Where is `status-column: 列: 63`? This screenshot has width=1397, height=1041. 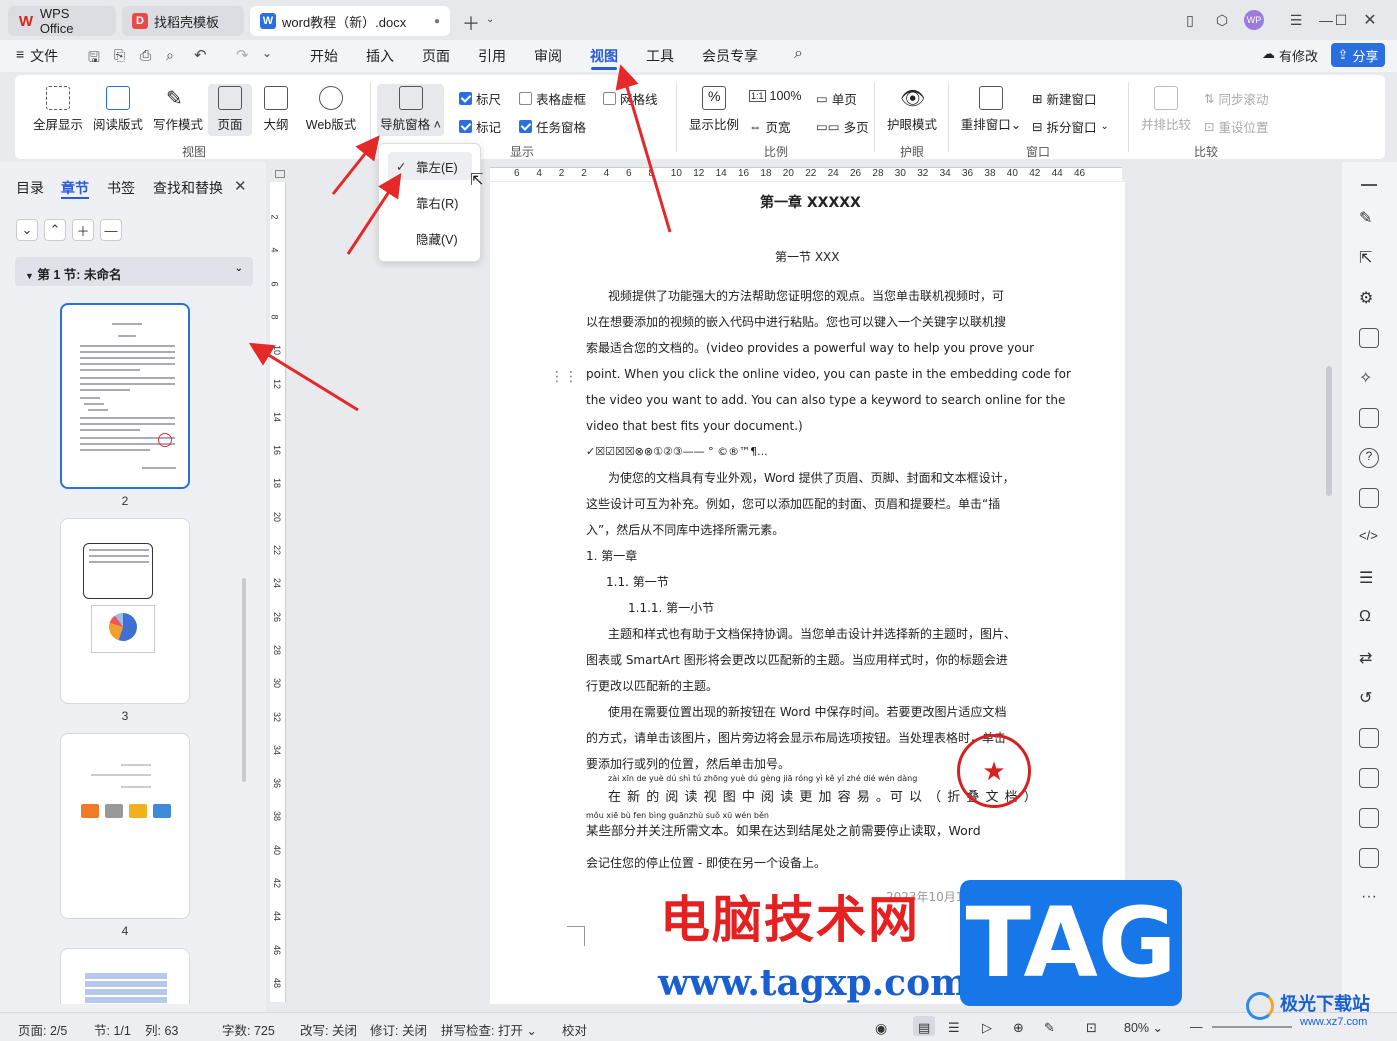
status-column: 列: 63 is located at coordinates (161, 1029).